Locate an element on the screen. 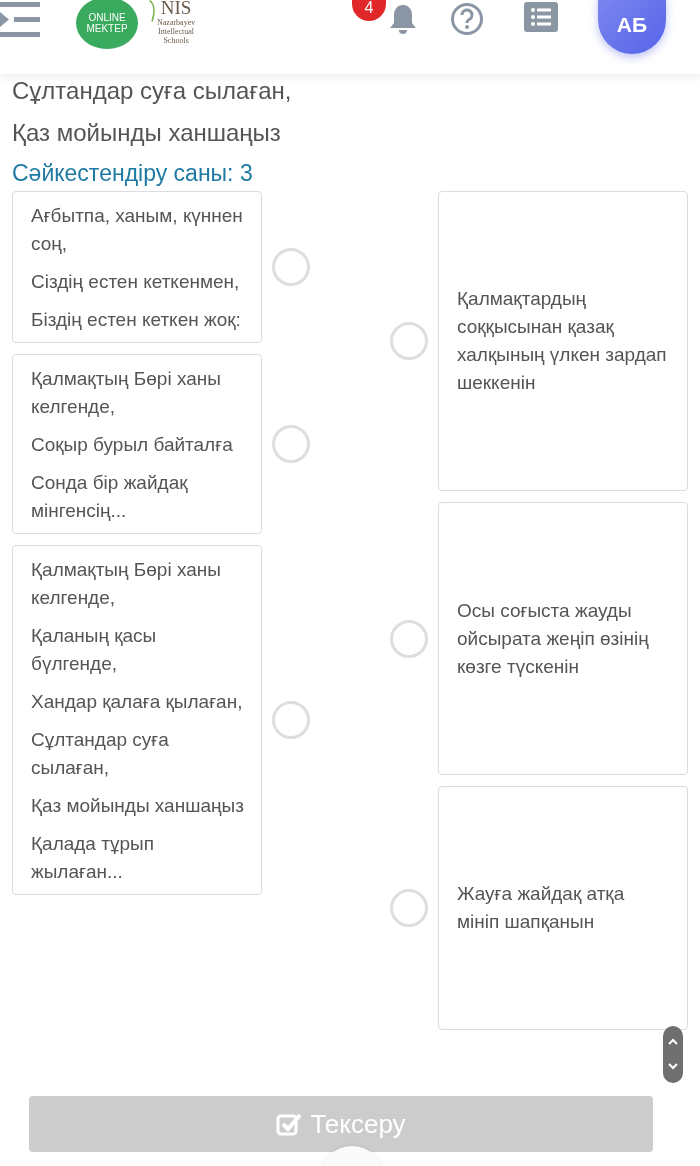 This screenshot has height=1166, width=700. answer-card: Осы соғыста жауды ойсырата жеңіп өзінің көзге түскенін is located at coordinates (563, 638).